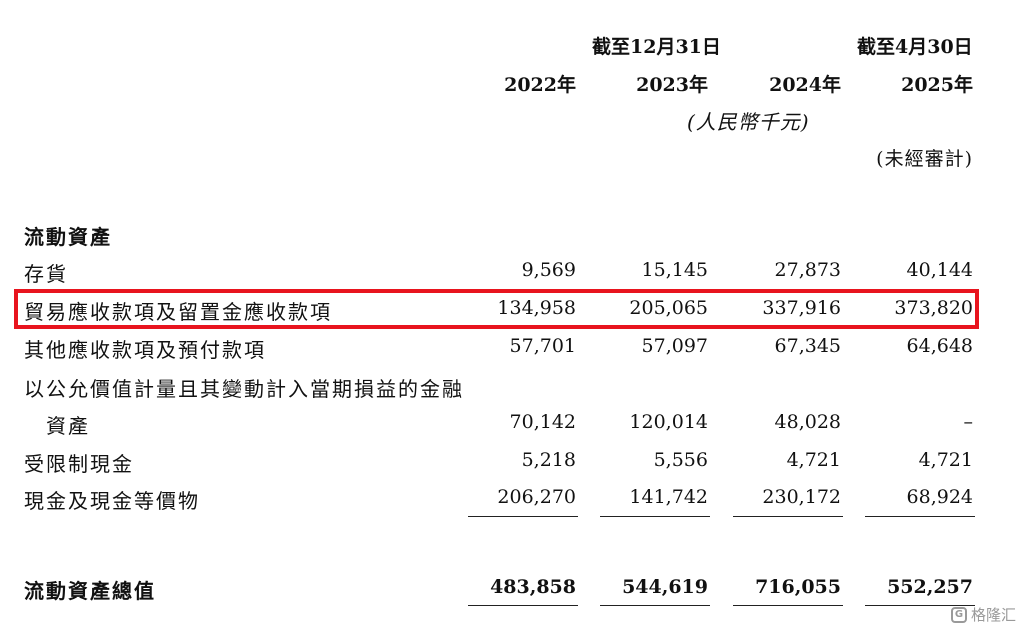 This screenshot has height=631, width=1024. Describe the element at coordinates (540, 85) in the screenshot. I see `year-2022: 2022年` at that location.